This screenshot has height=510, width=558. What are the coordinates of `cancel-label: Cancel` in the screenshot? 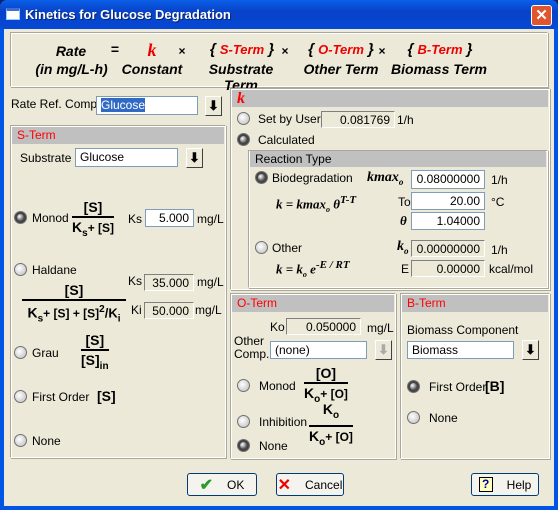 It's located at (324, 484).